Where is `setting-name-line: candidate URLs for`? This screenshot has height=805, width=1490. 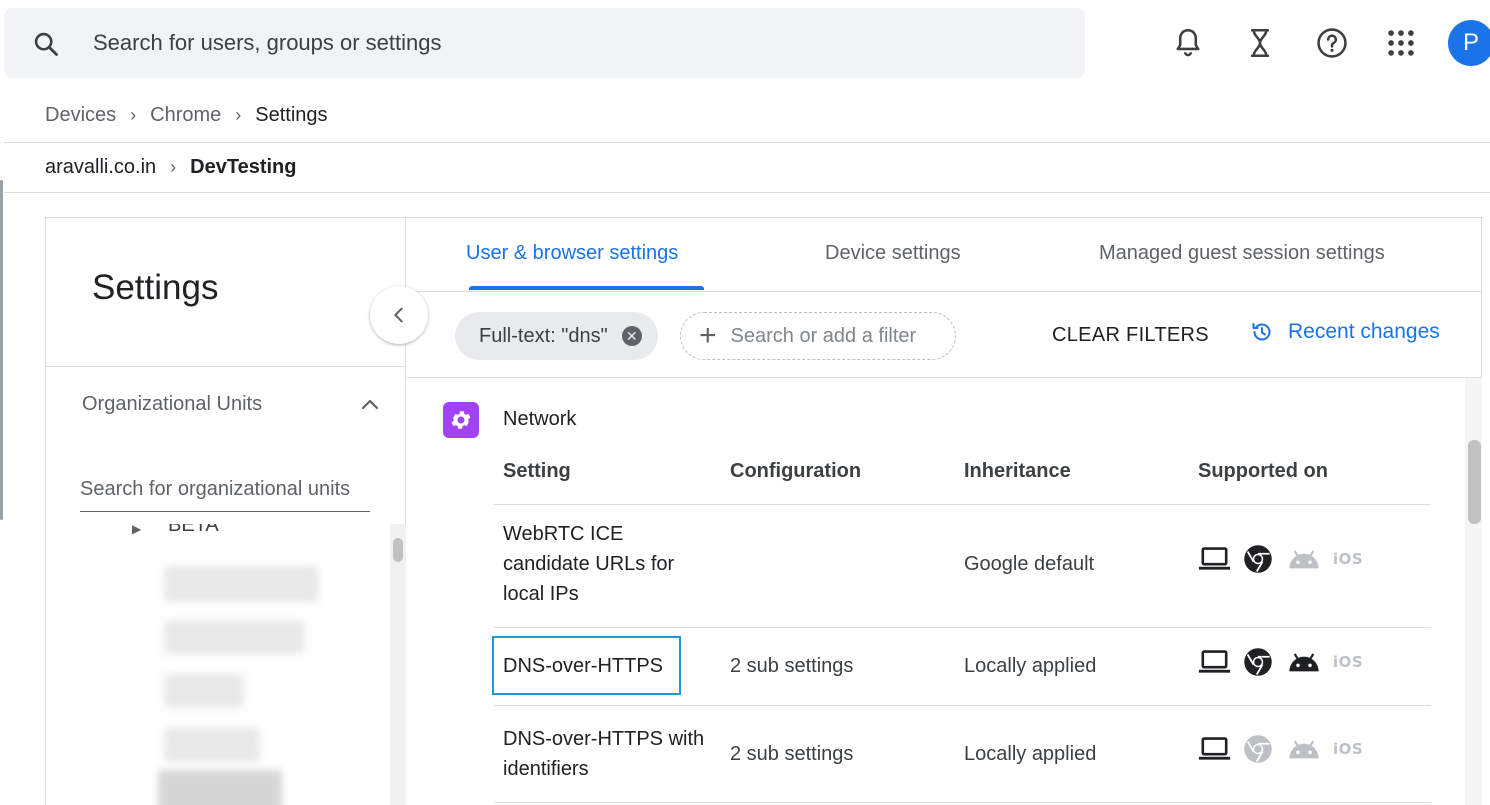 setting-name-line: candidate URLs for is located at coordinates (589, 564).